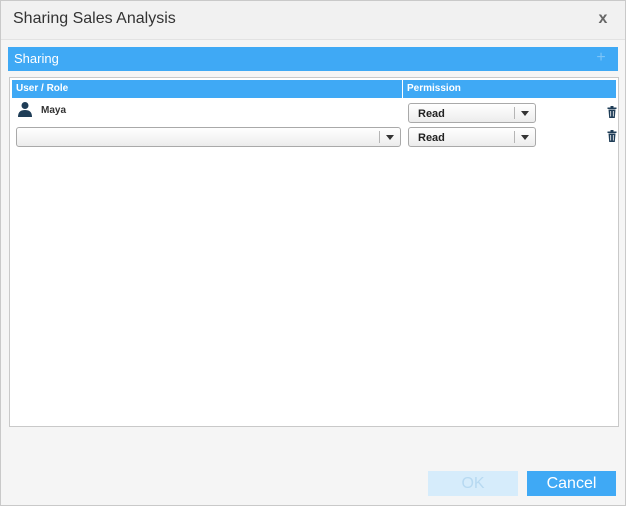 The image size is (626, 506). I want to click on column-header-user-role: User / Role, so click(42, 88).